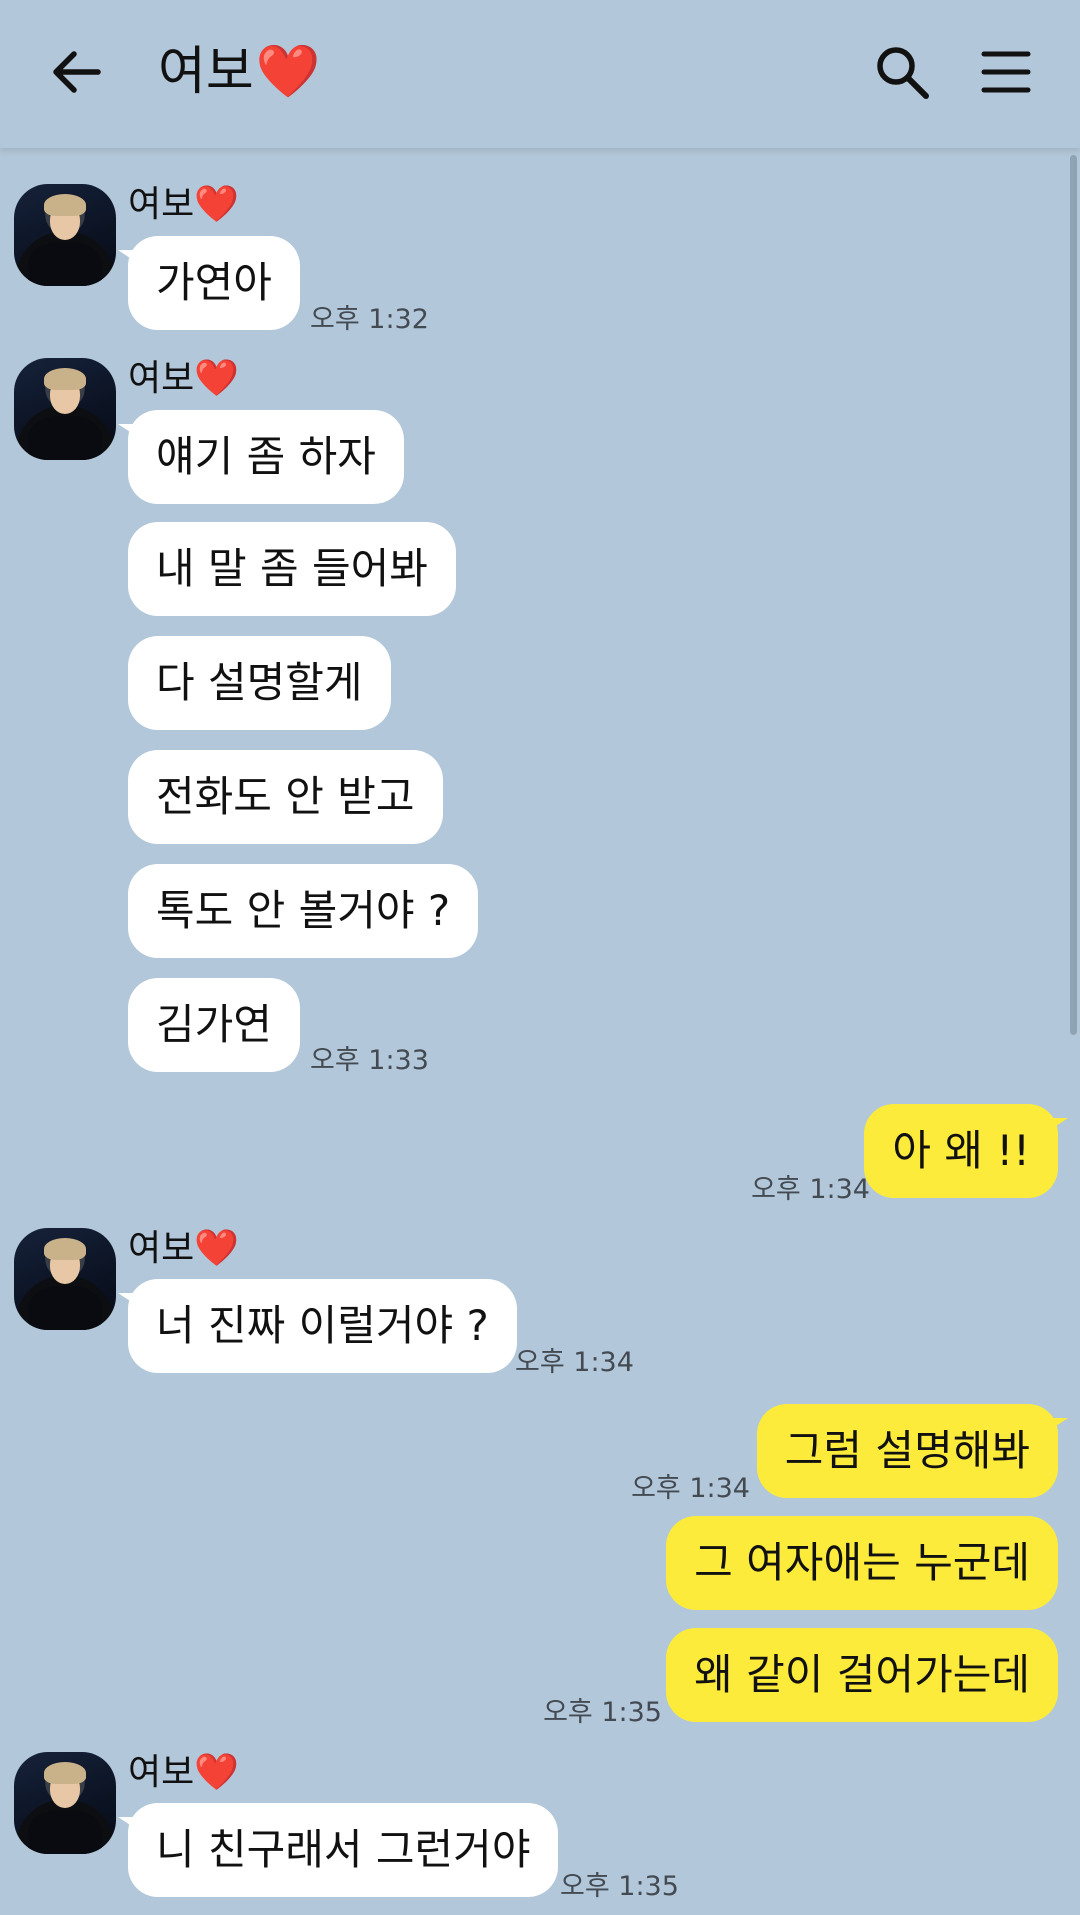 The image size is (1080, 1915). Describe the element at coordinates (261, 457) in the screenshot. I see `message-bubble-incoming: 얘기 좀 하자` at that location.